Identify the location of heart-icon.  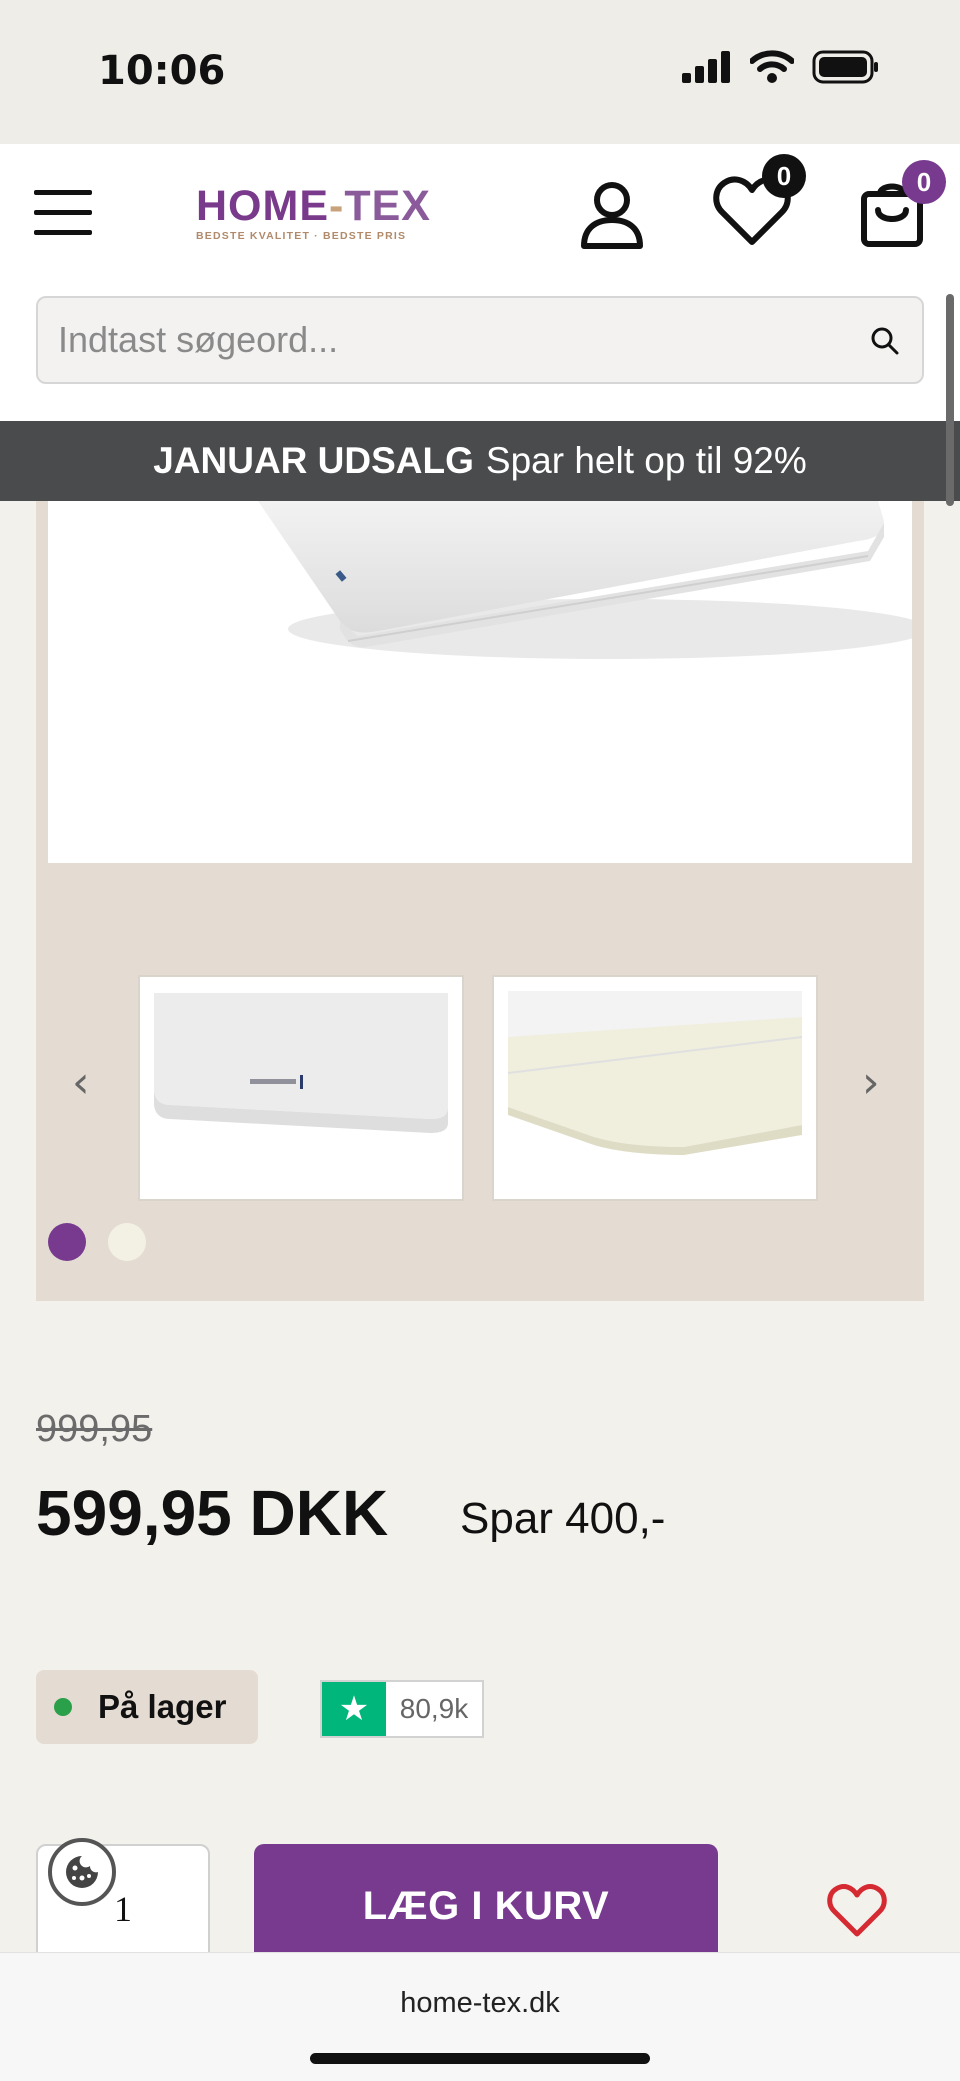
(857, 1910).